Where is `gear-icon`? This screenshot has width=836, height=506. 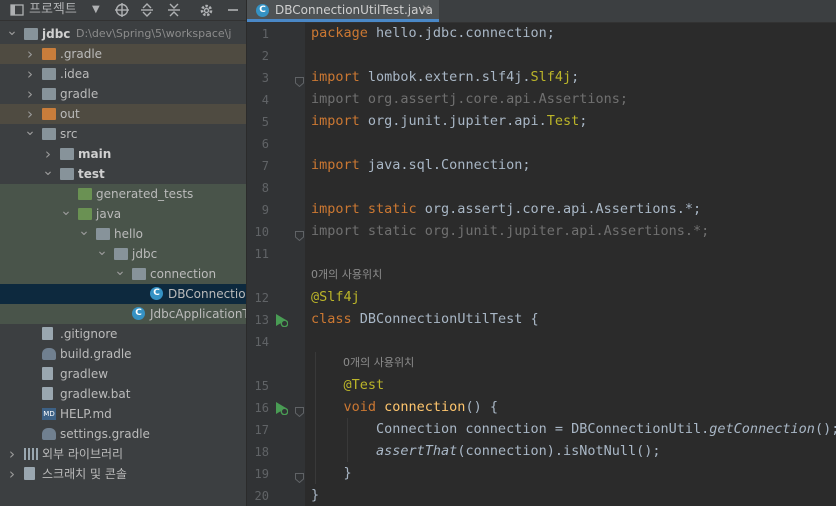
gear-icon is located at coordinates (206, 10).